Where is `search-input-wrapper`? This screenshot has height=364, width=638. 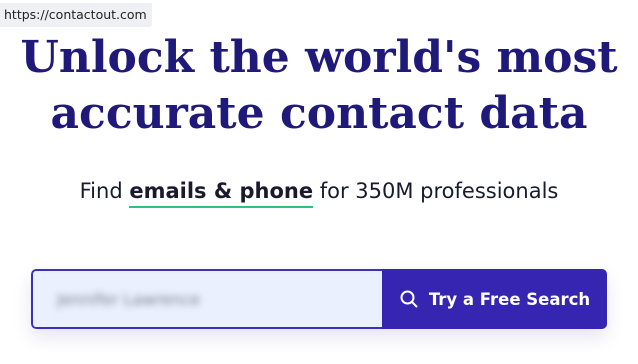
search-input-wrapper is located at coordinates (206, 299).